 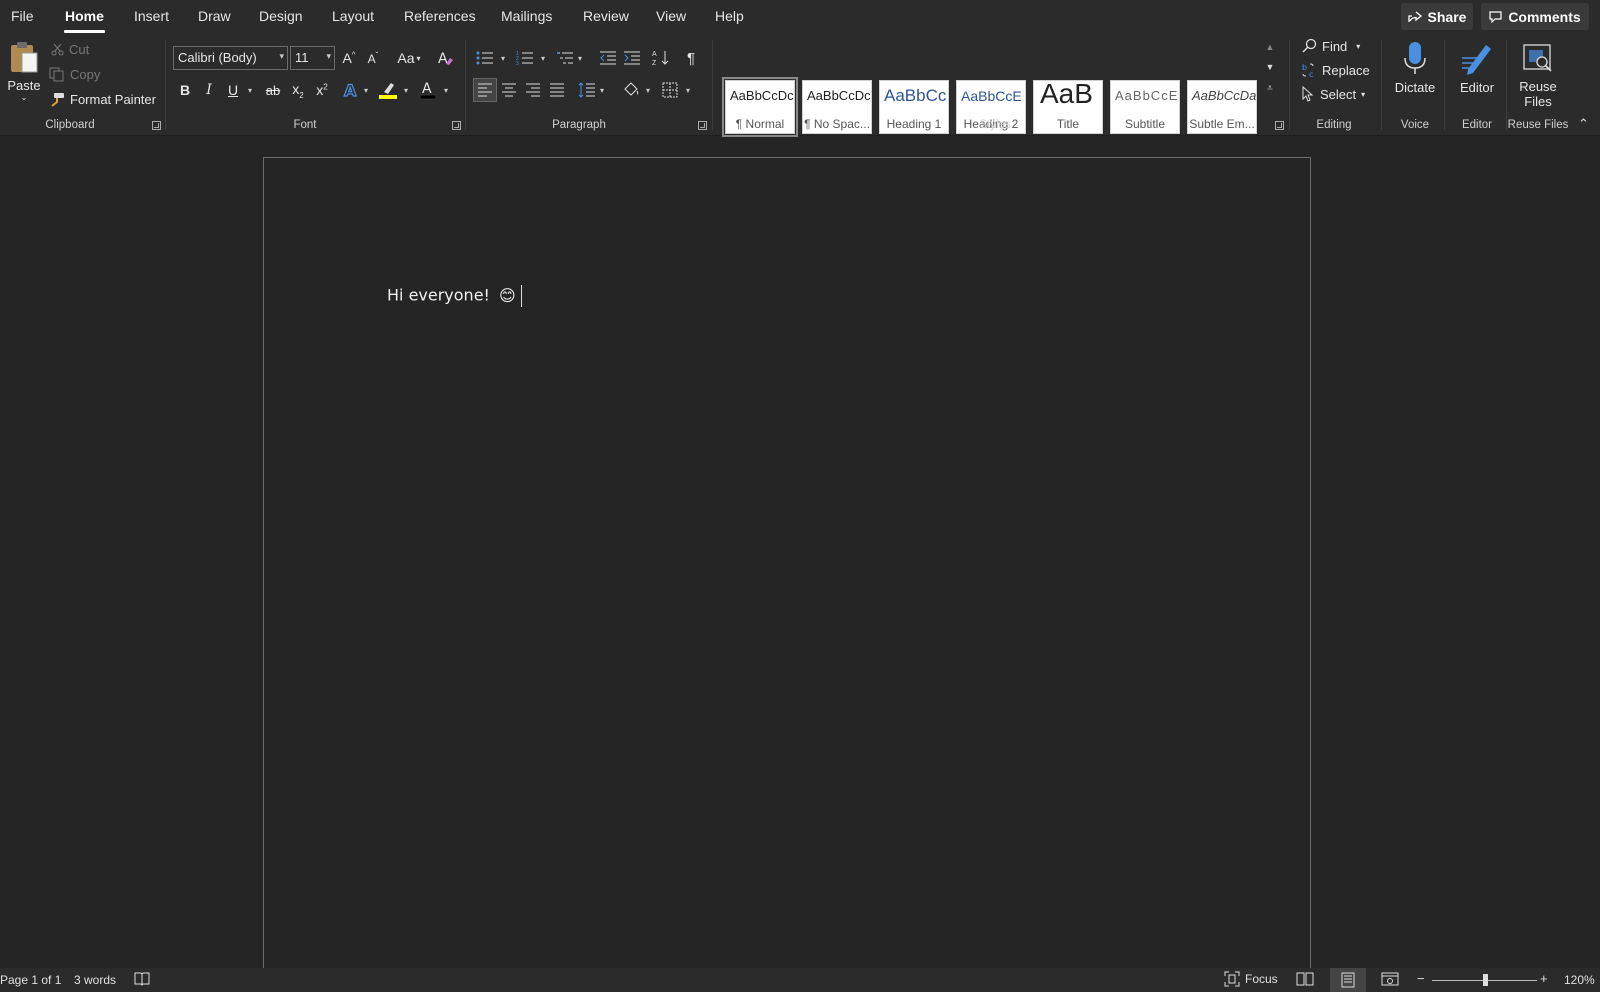 I want to click on style-subtitle: AaBbCcE Subtitle, so click(x=1145, y=107).